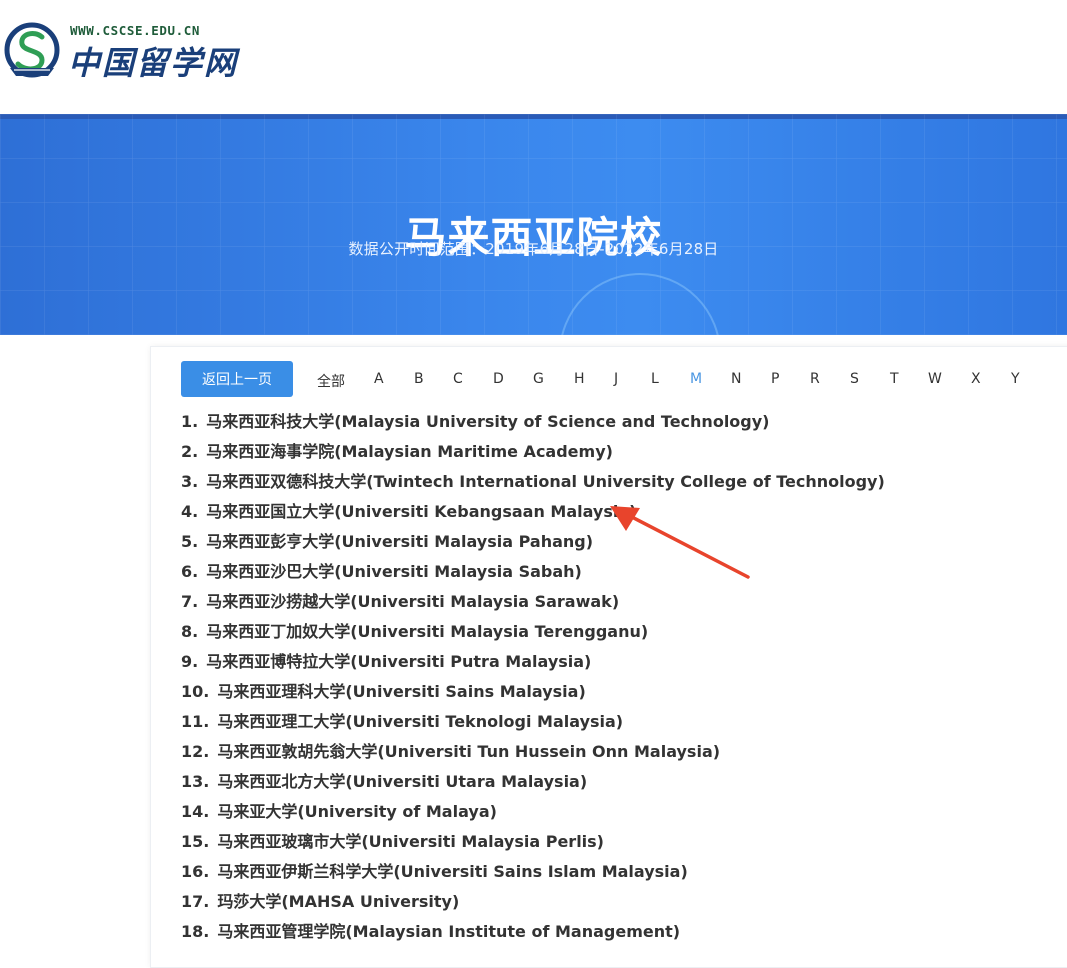 The height and width of the screenshot is (968, 1067). I want to click on logo-name-text: 中国留学网, so click(153, 63).